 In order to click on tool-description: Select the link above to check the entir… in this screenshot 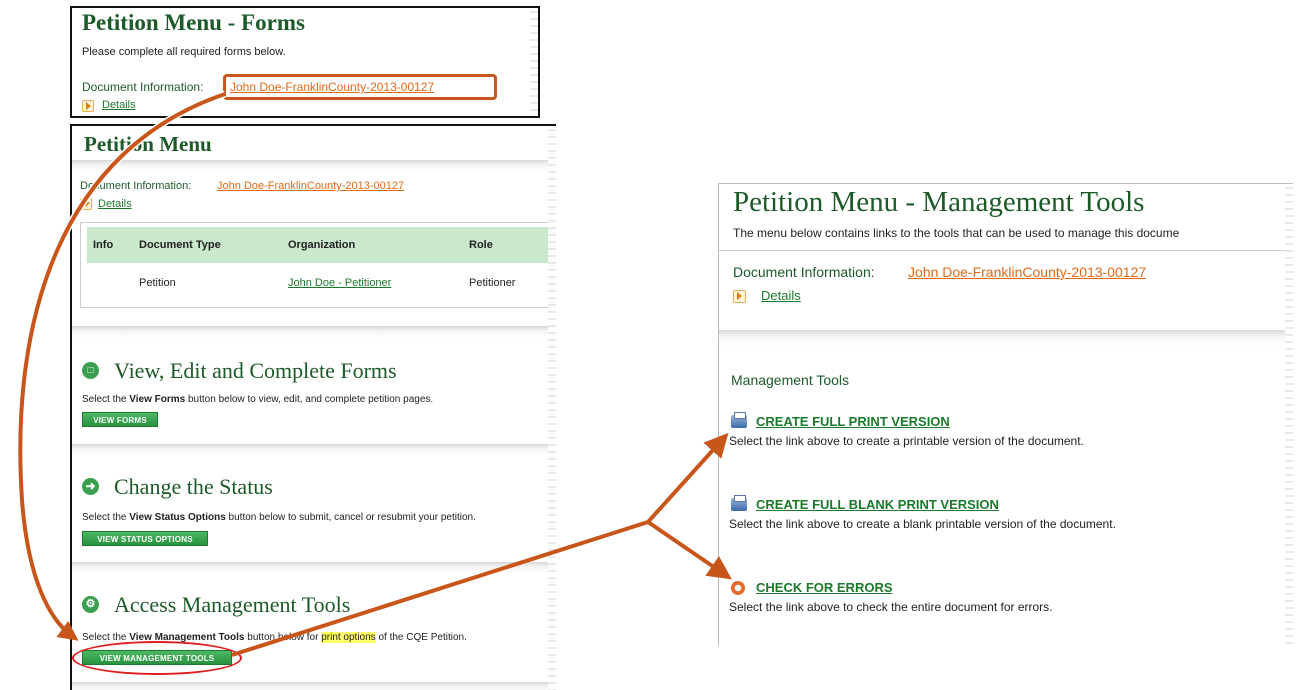, I will do `click(891, 607)`.